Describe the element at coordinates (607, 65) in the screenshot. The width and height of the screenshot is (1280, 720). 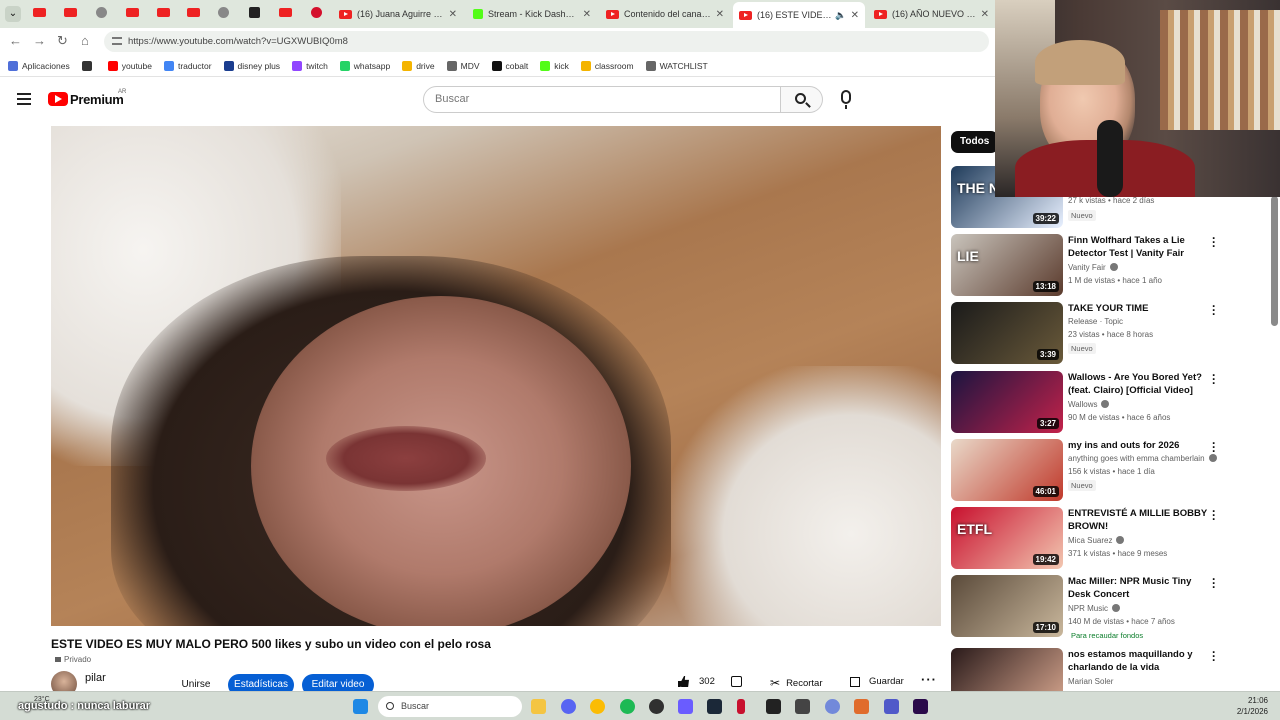
I see `bookmark-item: classroom` at that location.